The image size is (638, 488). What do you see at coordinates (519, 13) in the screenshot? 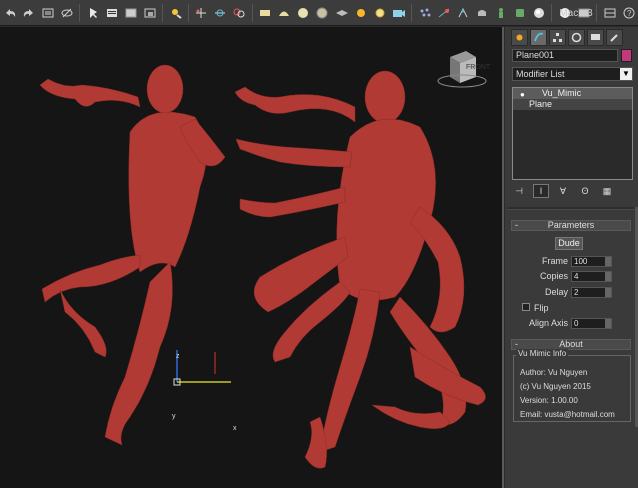
I see `script-icon` at bounding box center [519, 13].